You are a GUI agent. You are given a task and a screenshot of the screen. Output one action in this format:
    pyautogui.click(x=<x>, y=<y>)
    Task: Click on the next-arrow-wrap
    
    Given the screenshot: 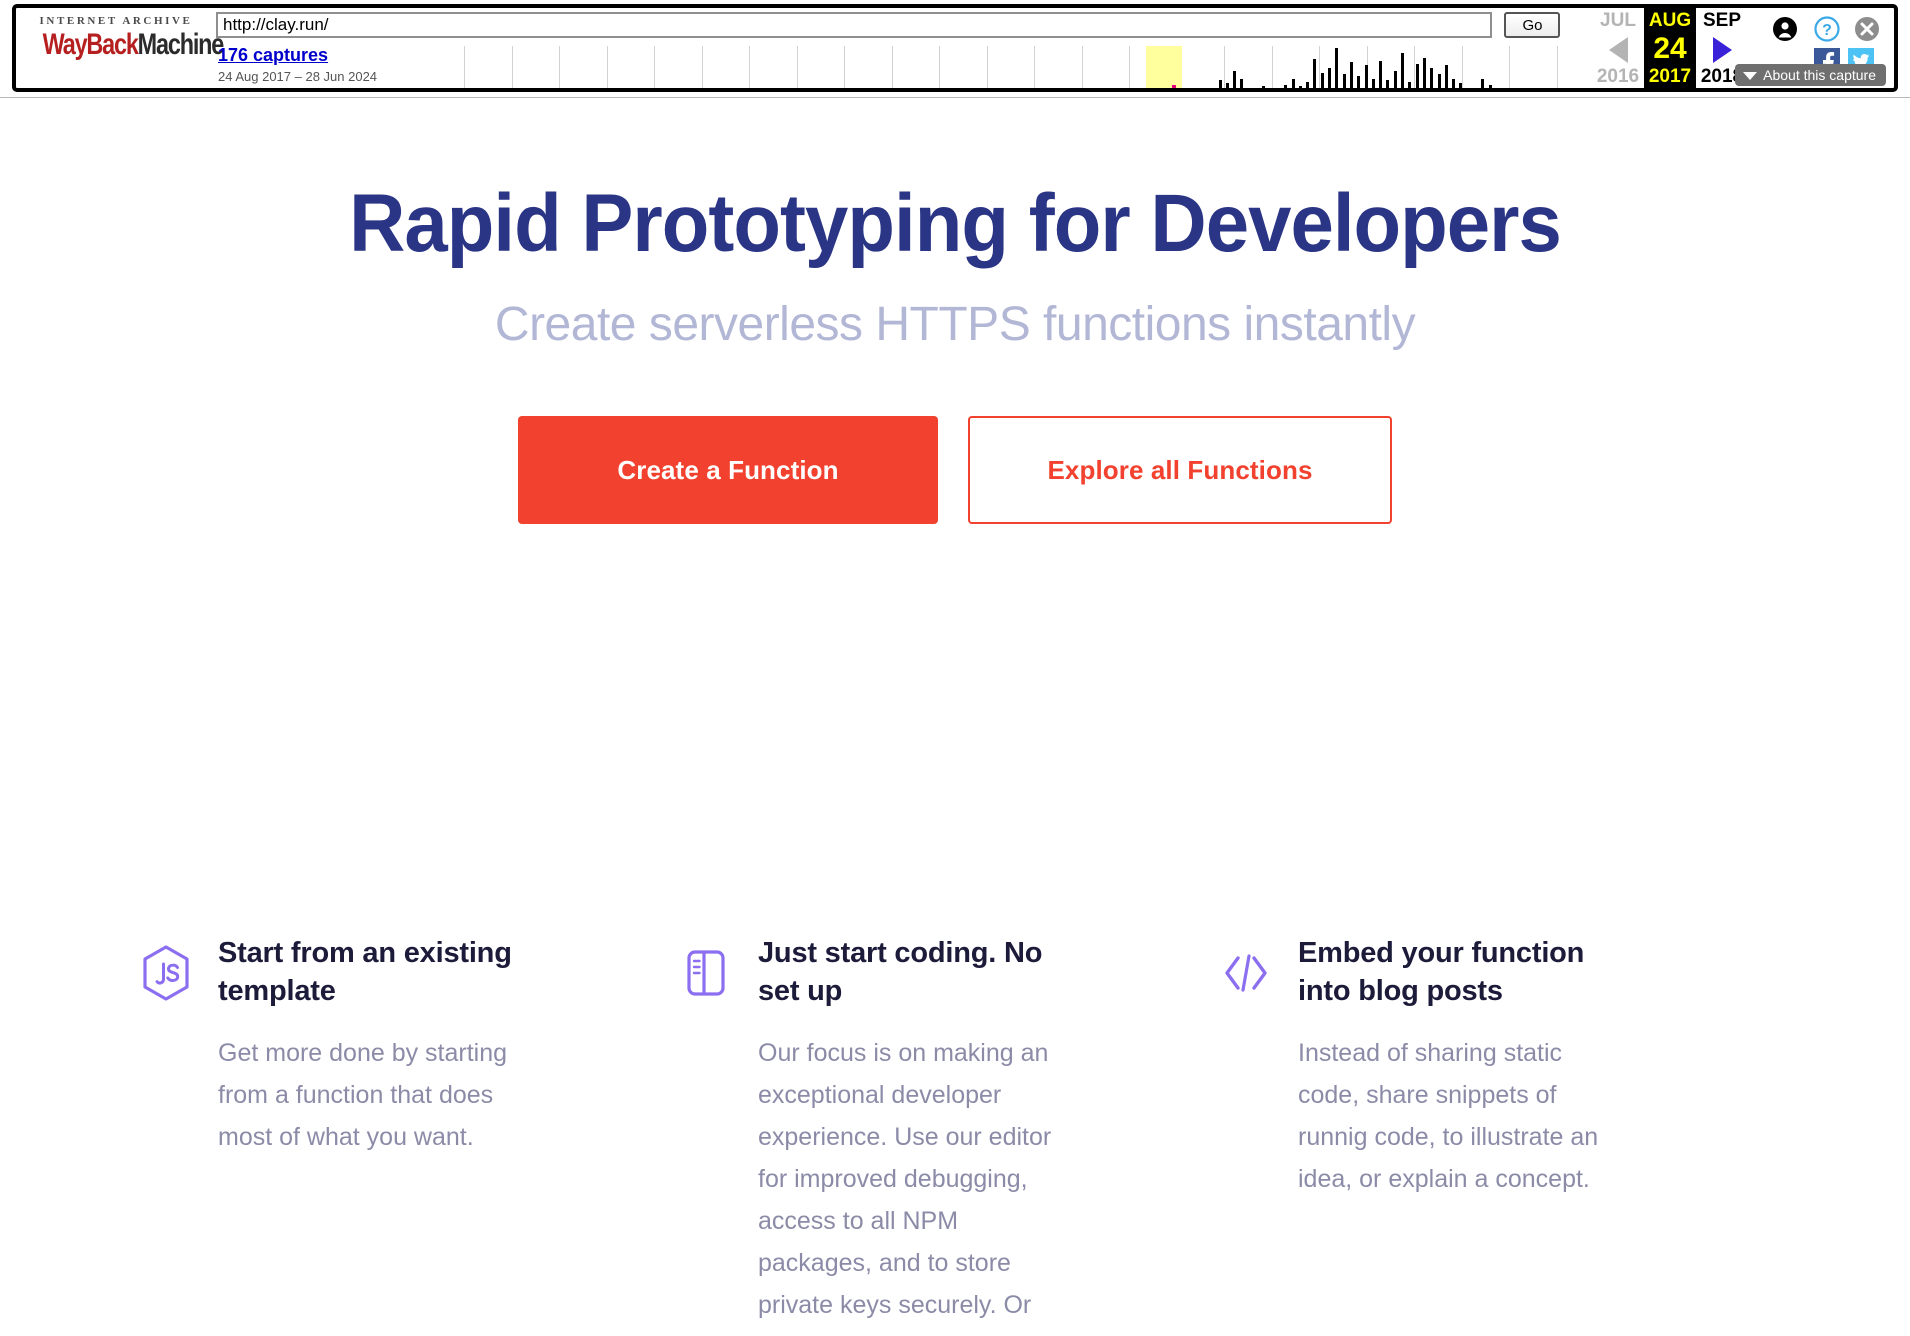 What is the action you would take?
    pyautogui.click(x=1722, y=49)
    